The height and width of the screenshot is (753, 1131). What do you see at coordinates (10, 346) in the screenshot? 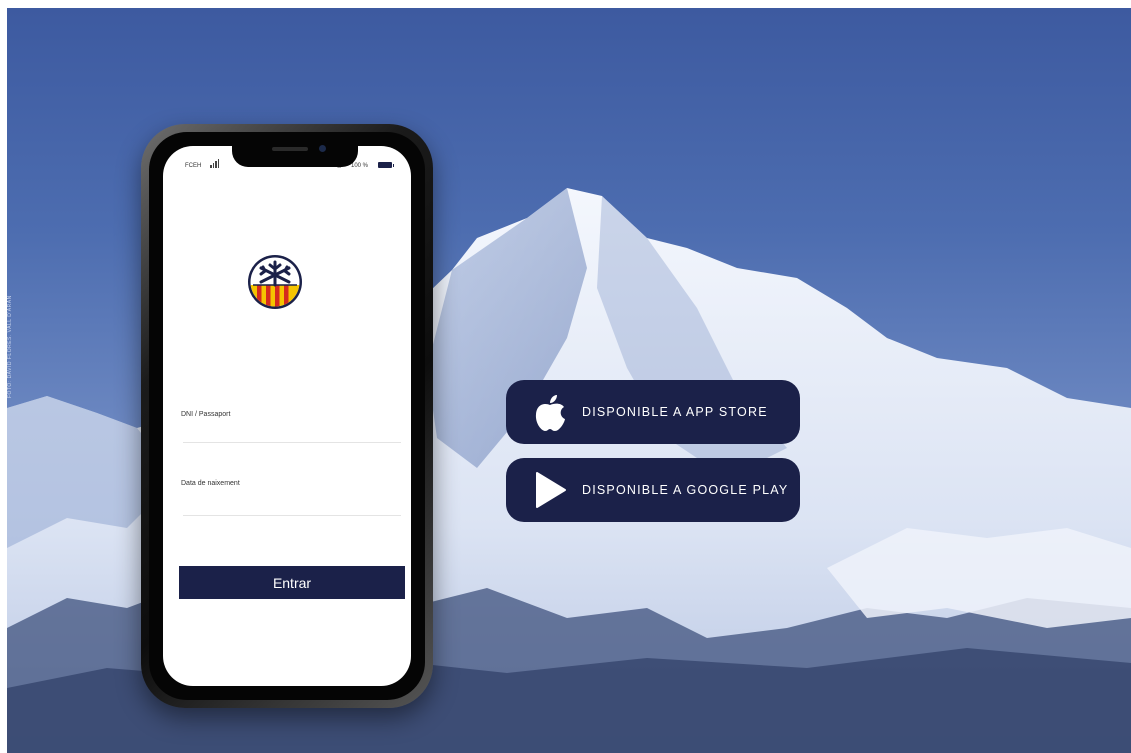
I see `photo-credit: FOTO: DAVID FLORES. VALL D'ARAN` at bounding box center [10, 346].